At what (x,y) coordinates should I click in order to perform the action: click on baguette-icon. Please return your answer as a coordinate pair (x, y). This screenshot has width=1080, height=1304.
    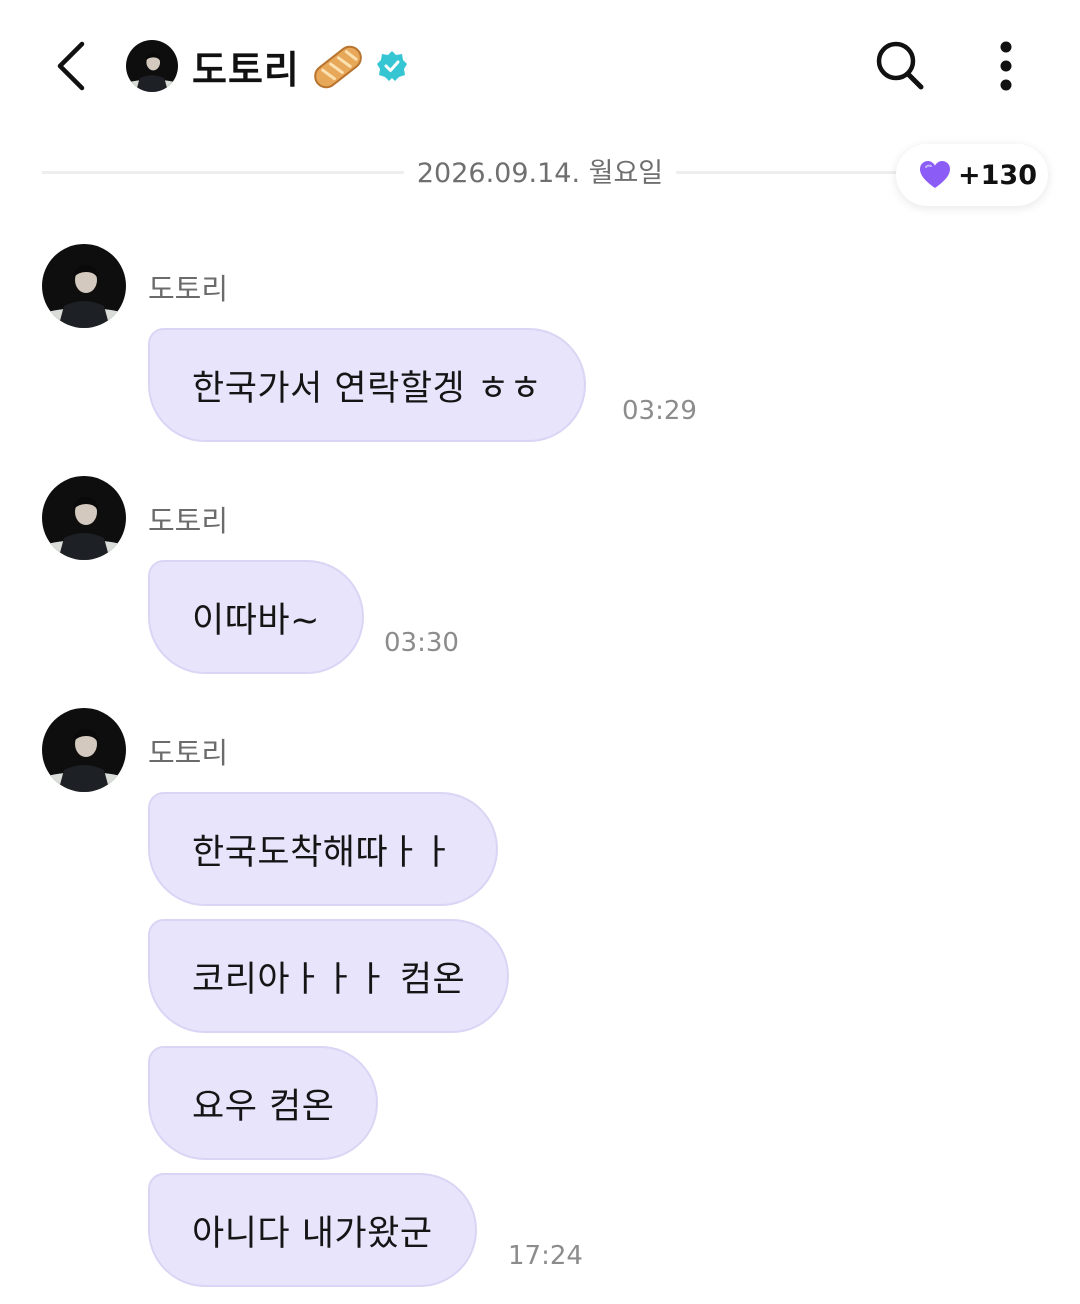
    Looking at the image, I should click on (338, 67).